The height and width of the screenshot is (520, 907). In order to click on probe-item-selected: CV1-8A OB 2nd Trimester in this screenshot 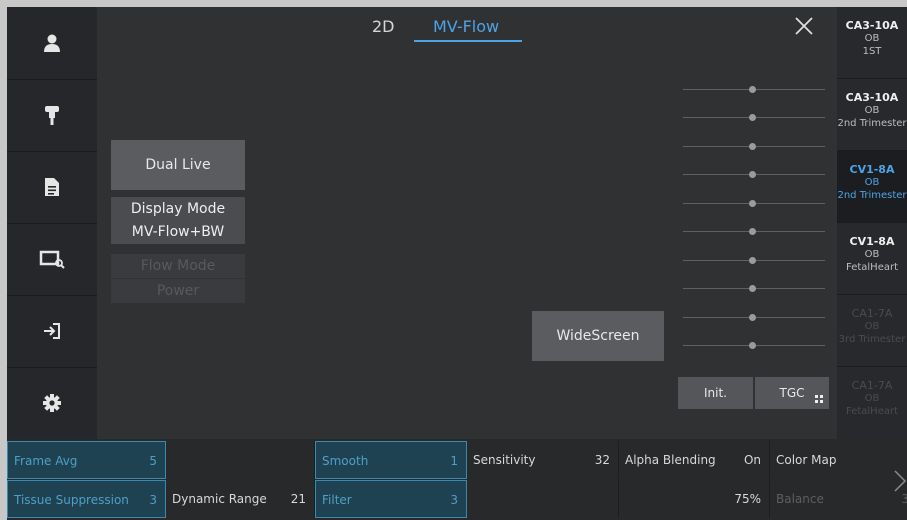, I will do `click(872, 187)`.